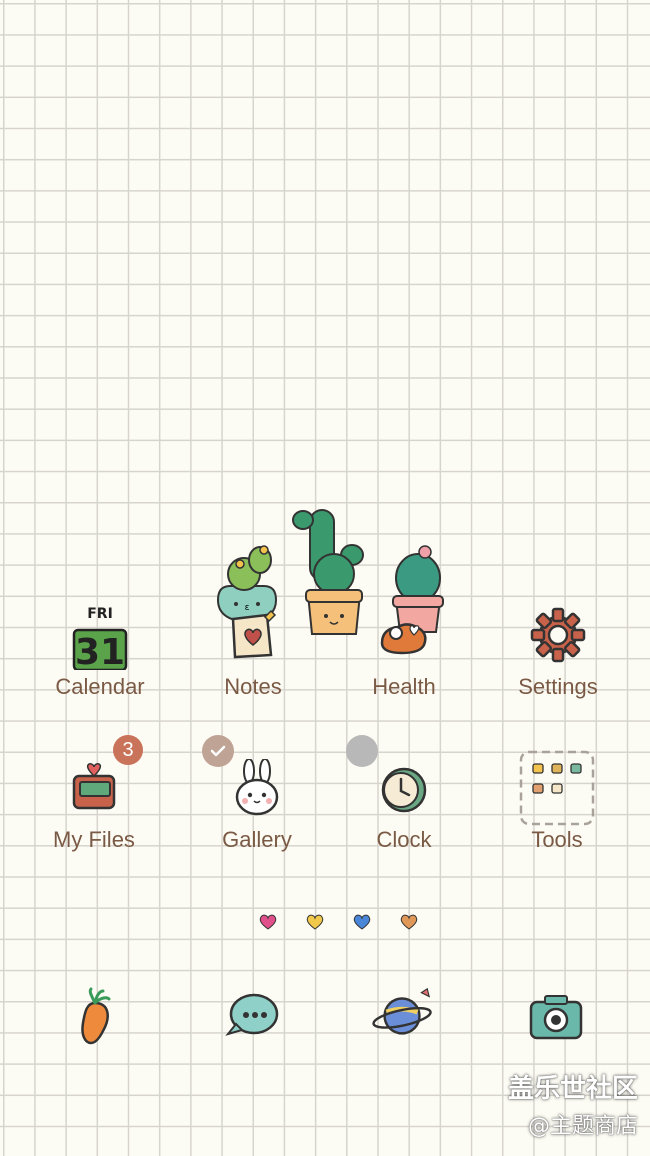  What do you see at coordinates (253, 686) in the screenshot?
I see `app-label-notes: Notes` at bounding box center [253, 686].